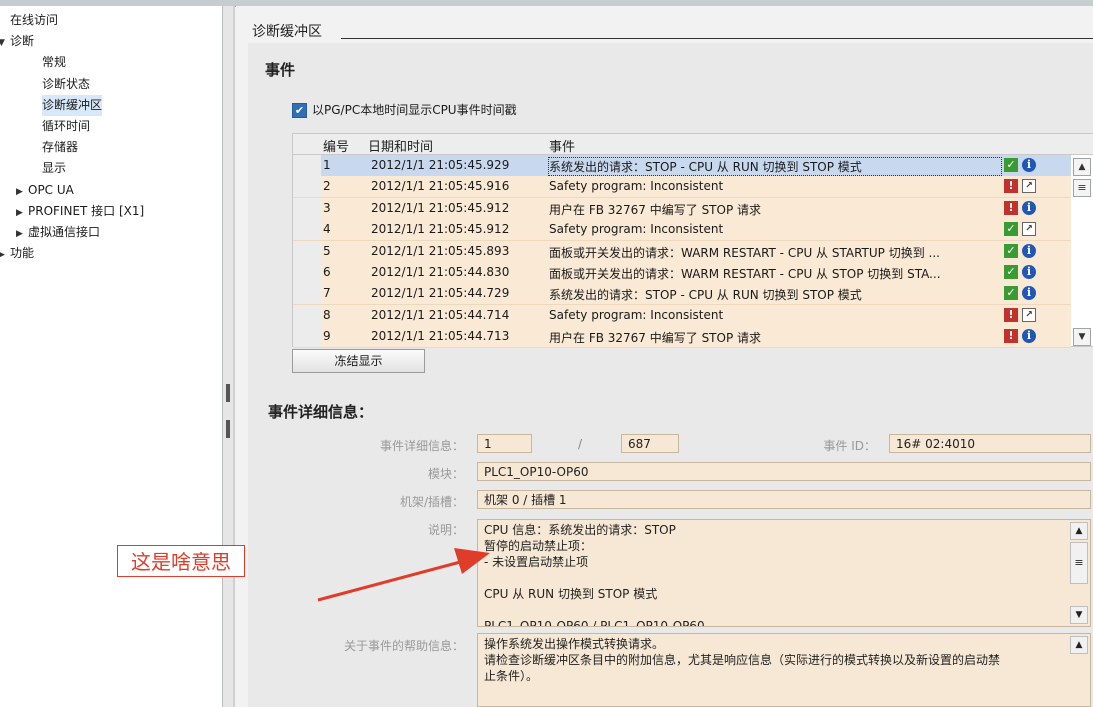 This screenshot has width=1093, height=707. Describe the element at coordinates (403, 575) in the screenshot. I see `annotation-arrow` at that location.